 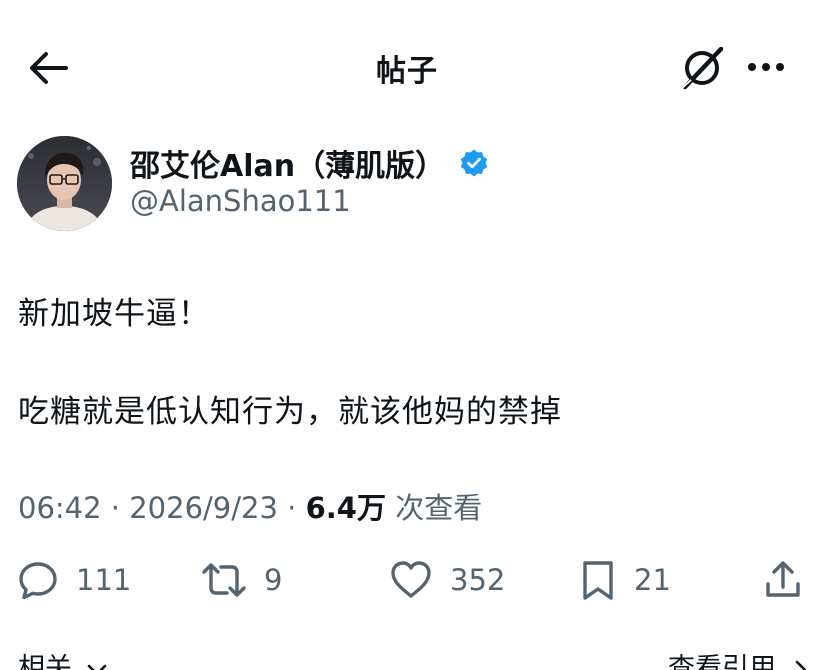 I want to click on author-name-row: 邵艾伦Alan（薄肌版）, so click(x=309, y=163).